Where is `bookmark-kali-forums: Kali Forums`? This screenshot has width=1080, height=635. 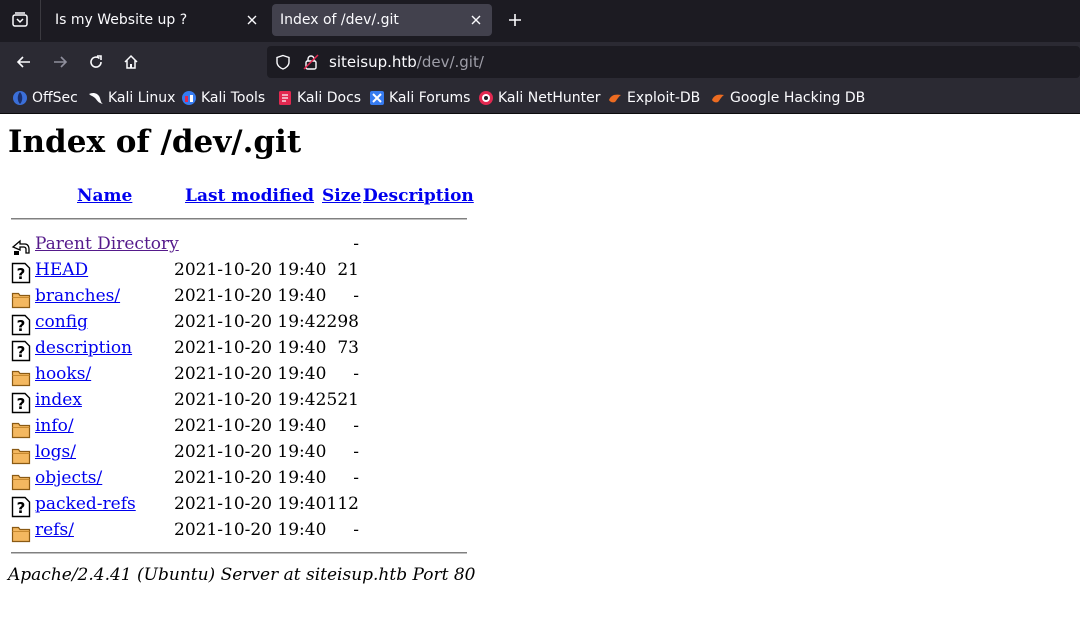 bookmark-kali-forums: Kali Forums is located at coordinates (419, 98).